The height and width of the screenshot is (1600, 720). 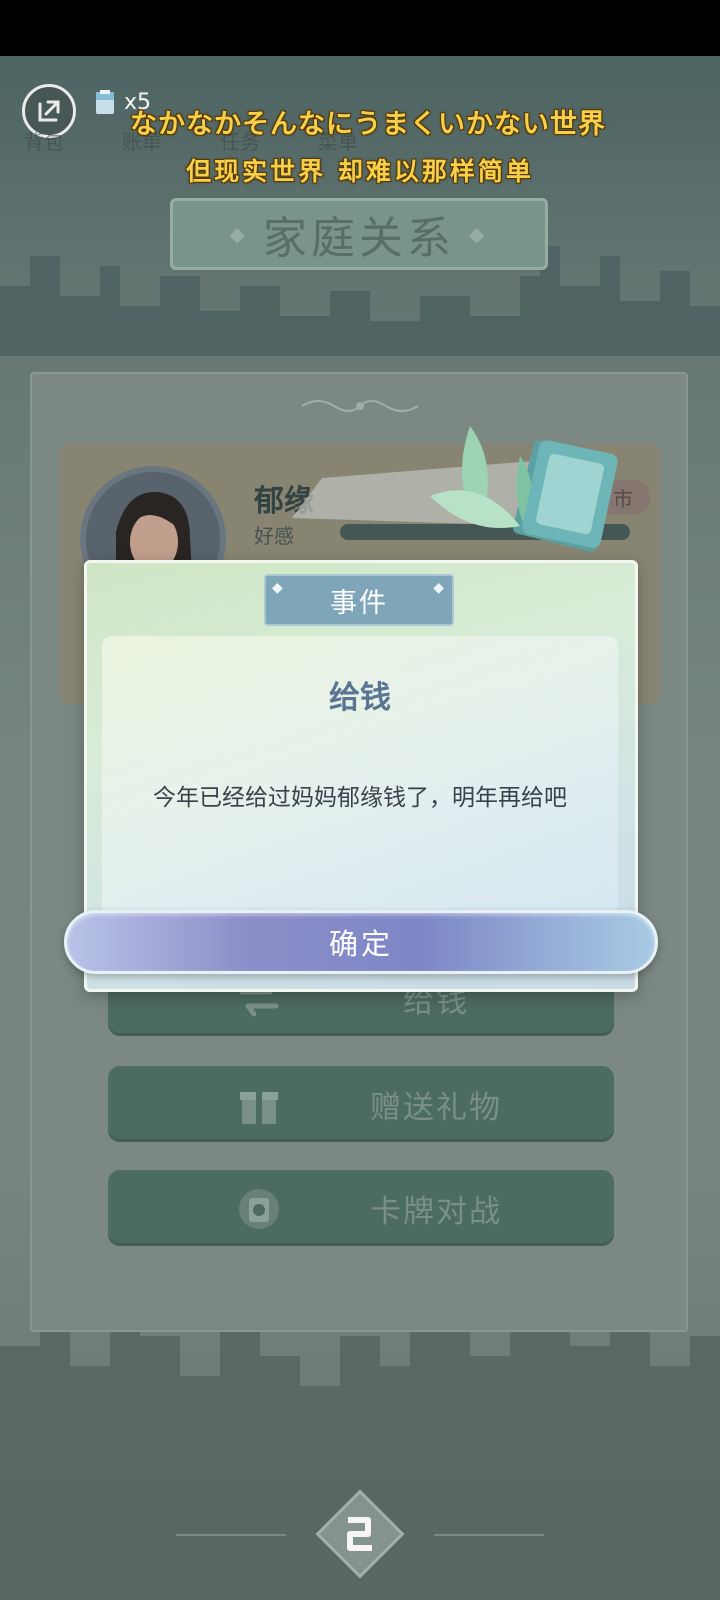 What do you see at coordinates (360, 798) in the screenshot?
I see `dialog-message: 今年已经给过妈妈郁缘钱了，明年再给吧` at bounding box center [360, 798].